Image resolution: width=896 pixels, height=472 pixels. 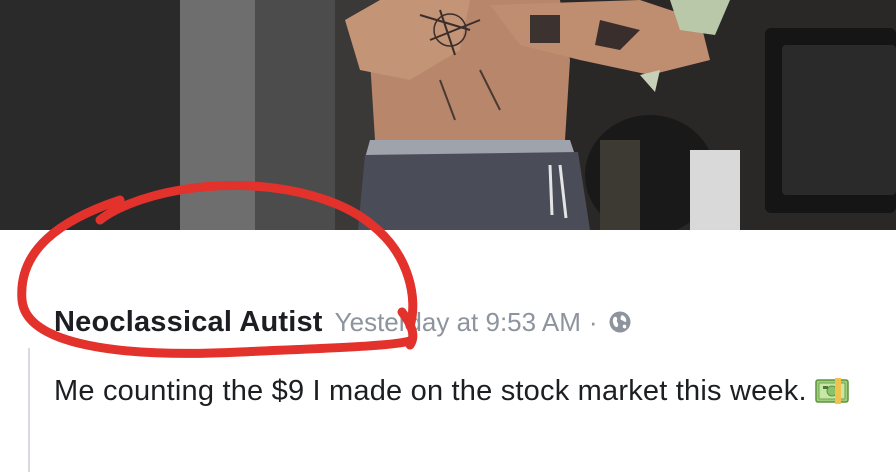 I want to click on quote-bar, so click(x=29, y=410).